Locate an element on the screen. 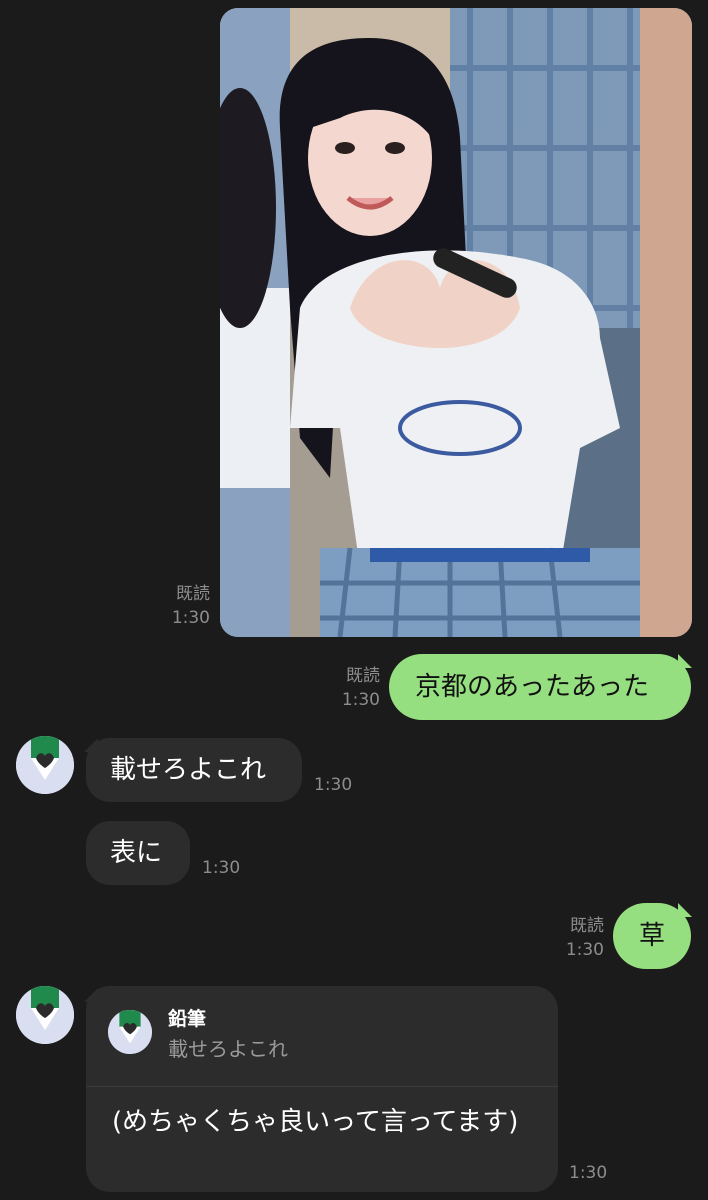 This screenshot has width=708, height=1200. outgoing-message: 京都のあったあった is located at coordinates (540, 687).